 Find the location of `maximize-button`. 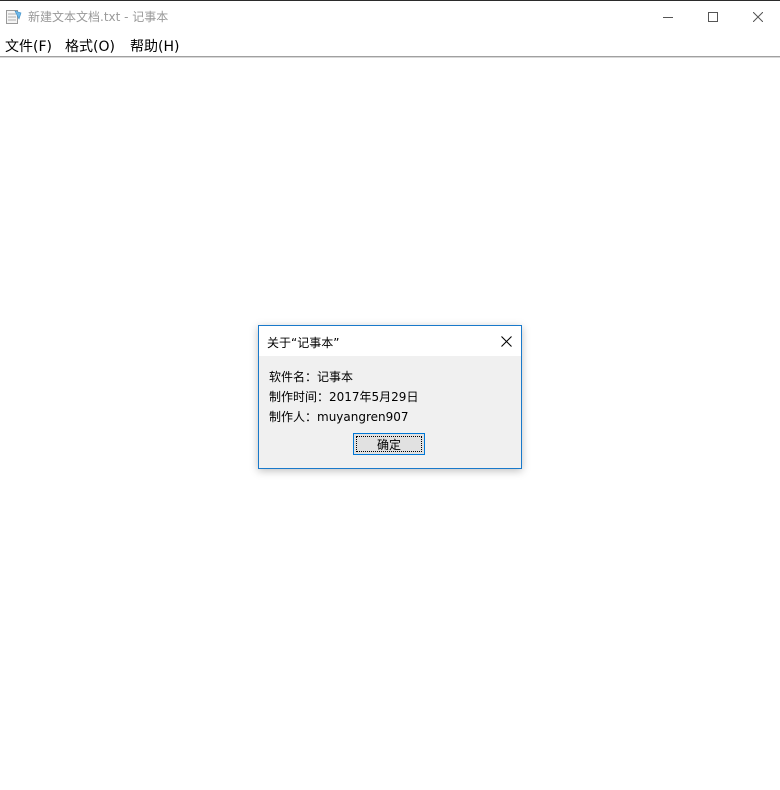

maximize-button is located at coordinates (713, 16).